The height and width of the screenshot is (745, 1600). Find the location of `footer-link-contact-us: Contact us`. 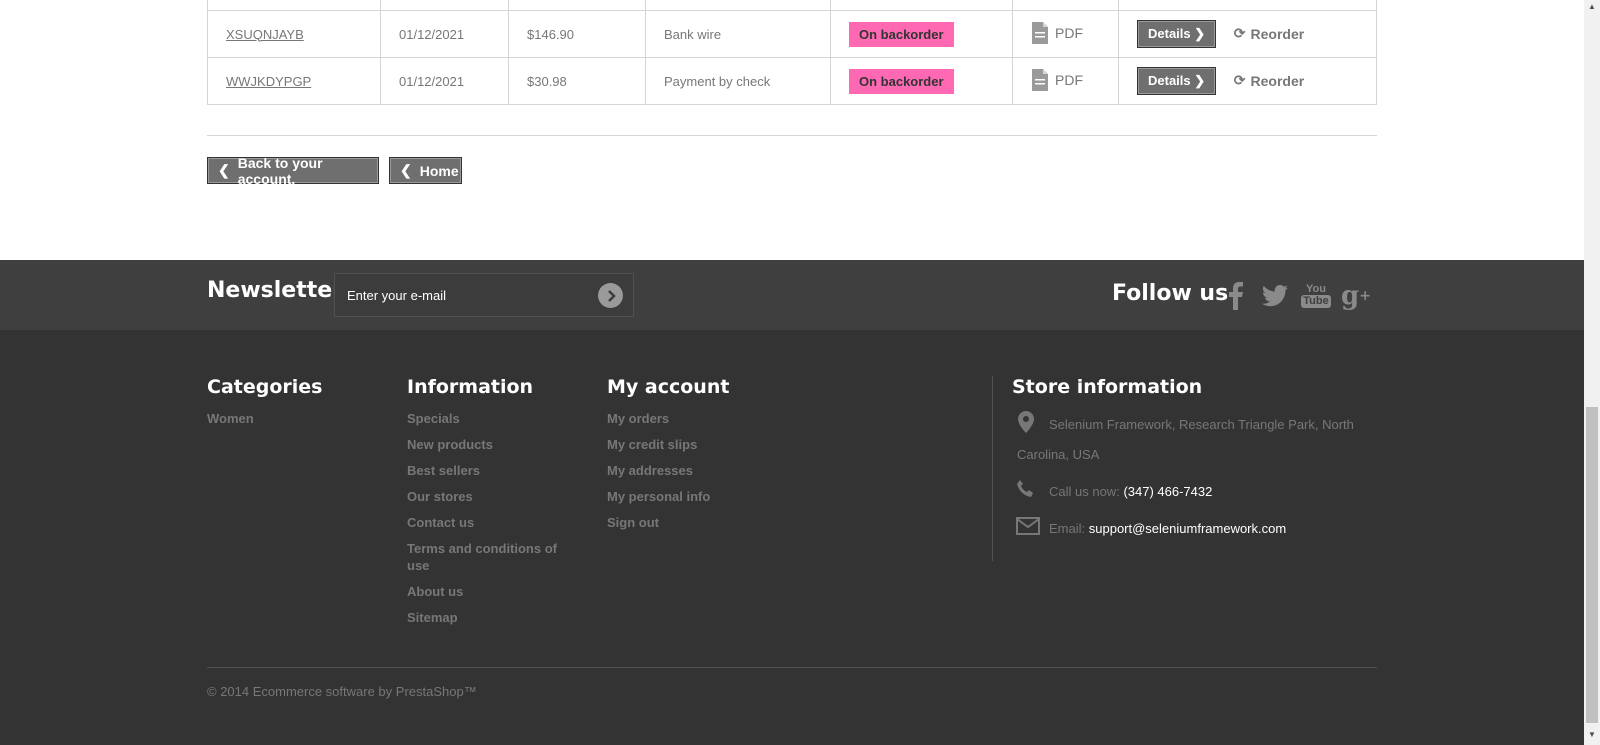

footer-link-contact-us: Contact us is located at coordinates (489, 522).